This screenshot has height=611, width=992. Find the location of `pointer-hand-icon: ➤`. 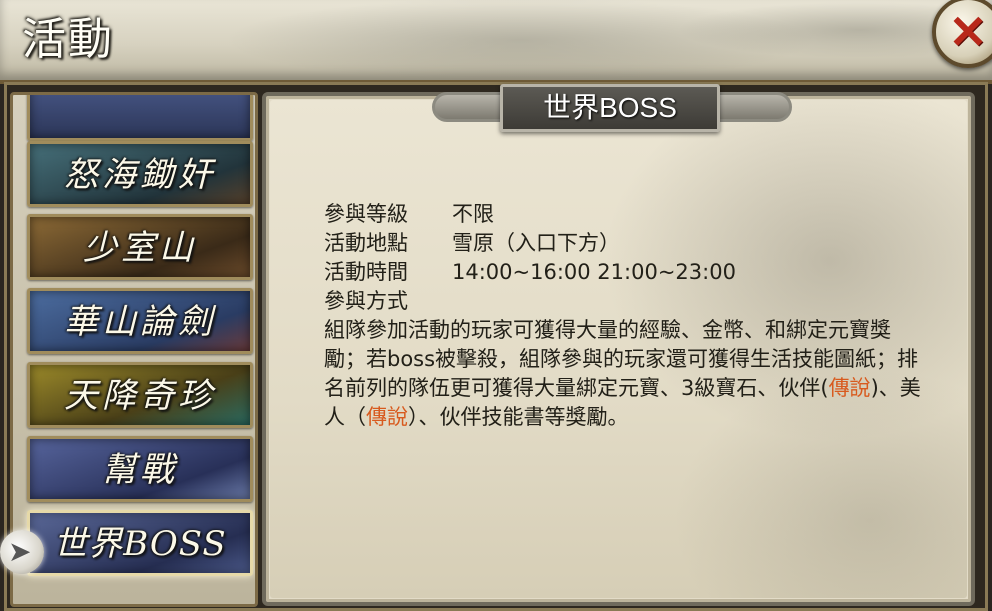

pointer-hand-icon: ➤ is located at coordinates (22, 552).